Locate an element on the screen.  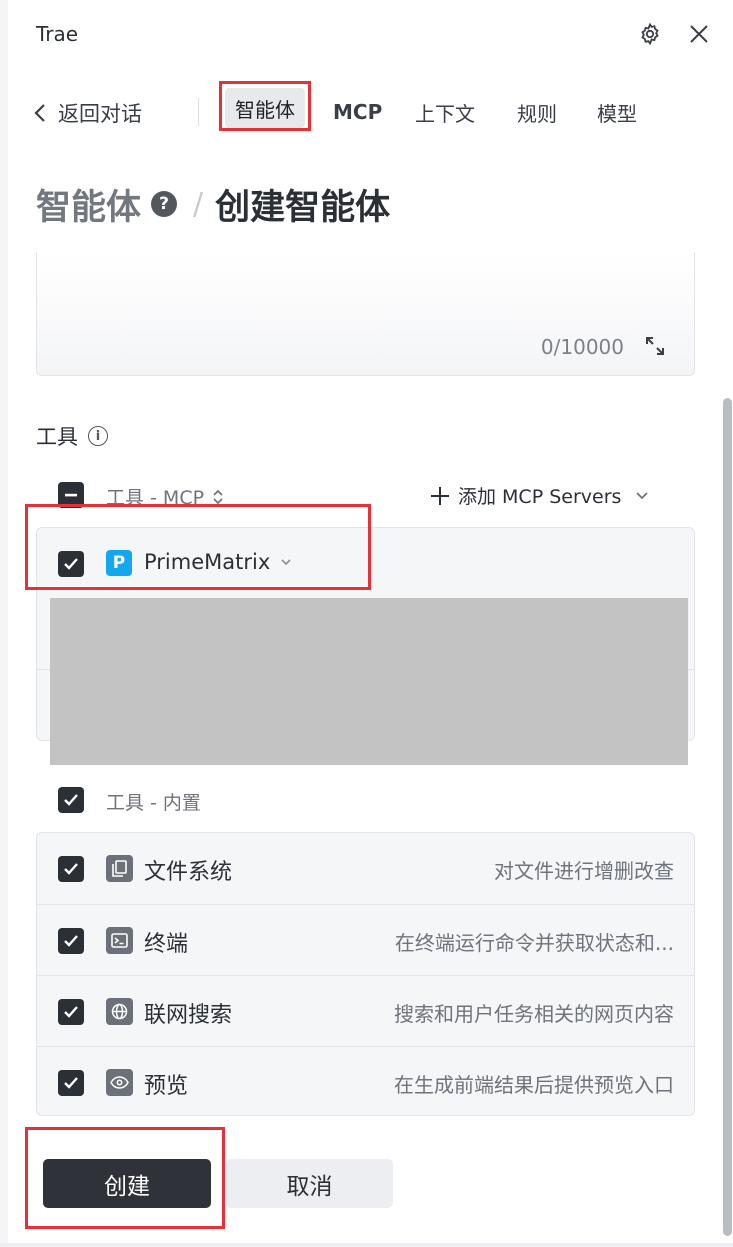
tool-name: 预览 is located at coordinates (166, 1086).